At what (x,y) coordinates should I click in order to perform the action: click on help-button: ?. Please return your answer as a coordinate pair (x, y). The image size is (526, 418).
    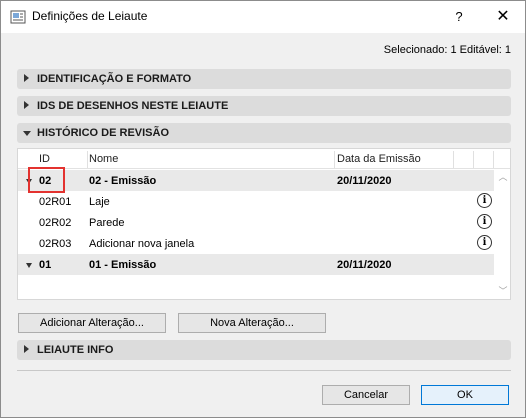
    Looking at the image, I should click on (459, 17).